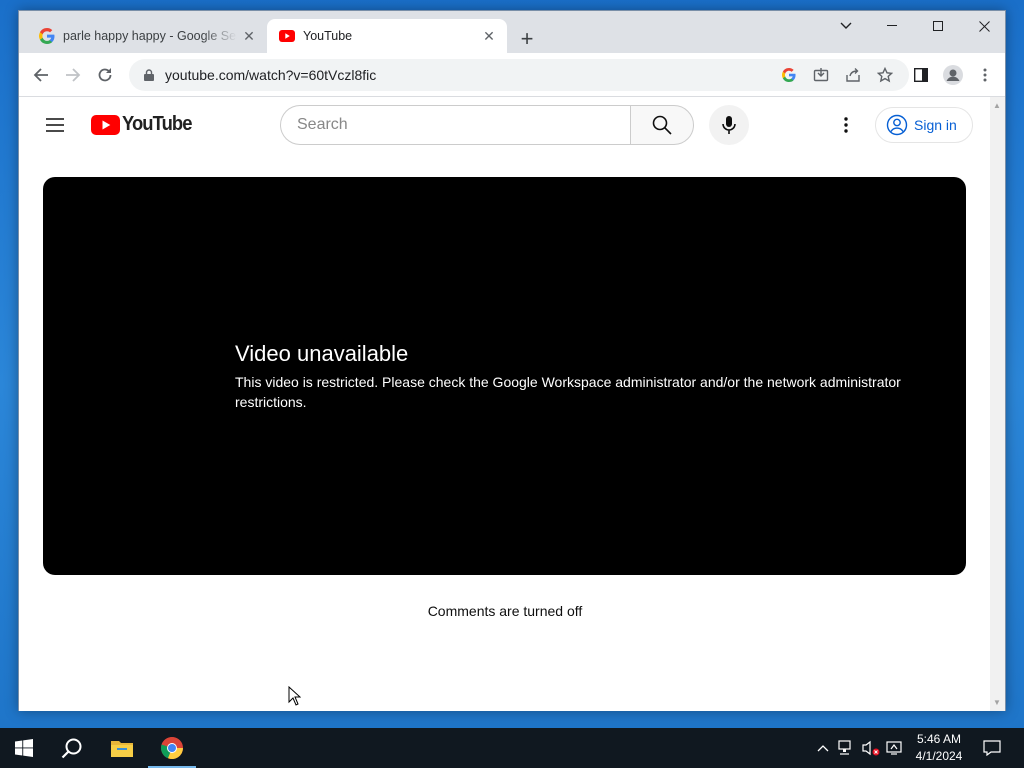 The image size is (1024, 768). I want to click on volume-muted-icon, so click(871, 748).